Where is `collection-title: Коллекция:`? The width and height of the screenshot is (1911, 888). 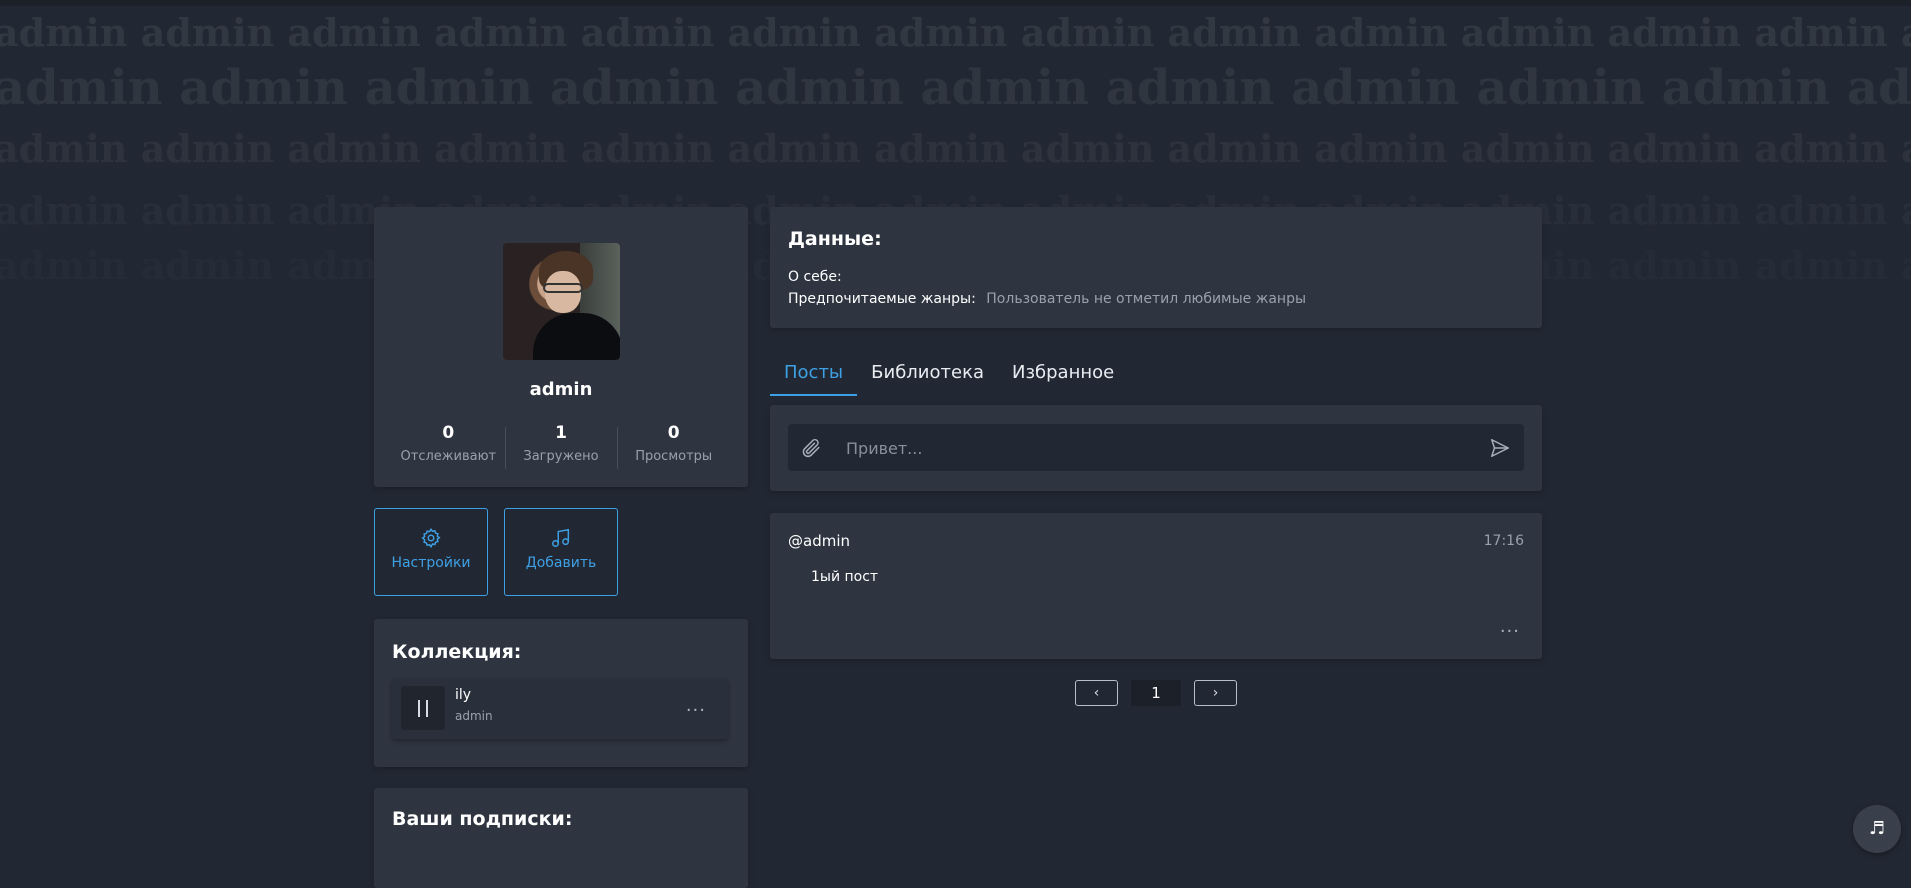
collection-title: Коллекция: is located at coordinates (457, 652).